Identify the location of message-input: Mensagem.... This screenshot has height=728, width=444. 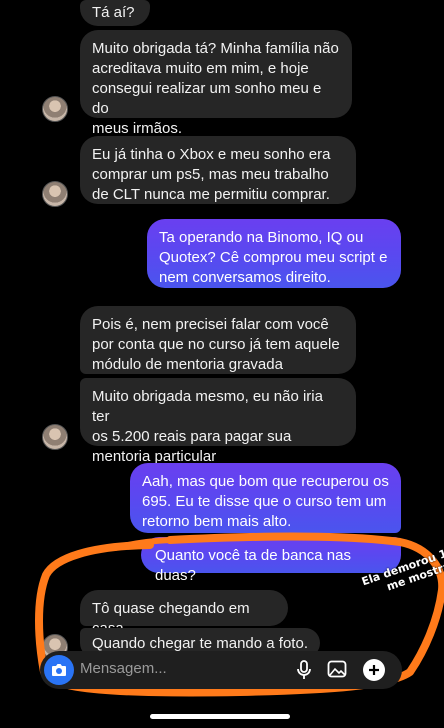
(123, 668).